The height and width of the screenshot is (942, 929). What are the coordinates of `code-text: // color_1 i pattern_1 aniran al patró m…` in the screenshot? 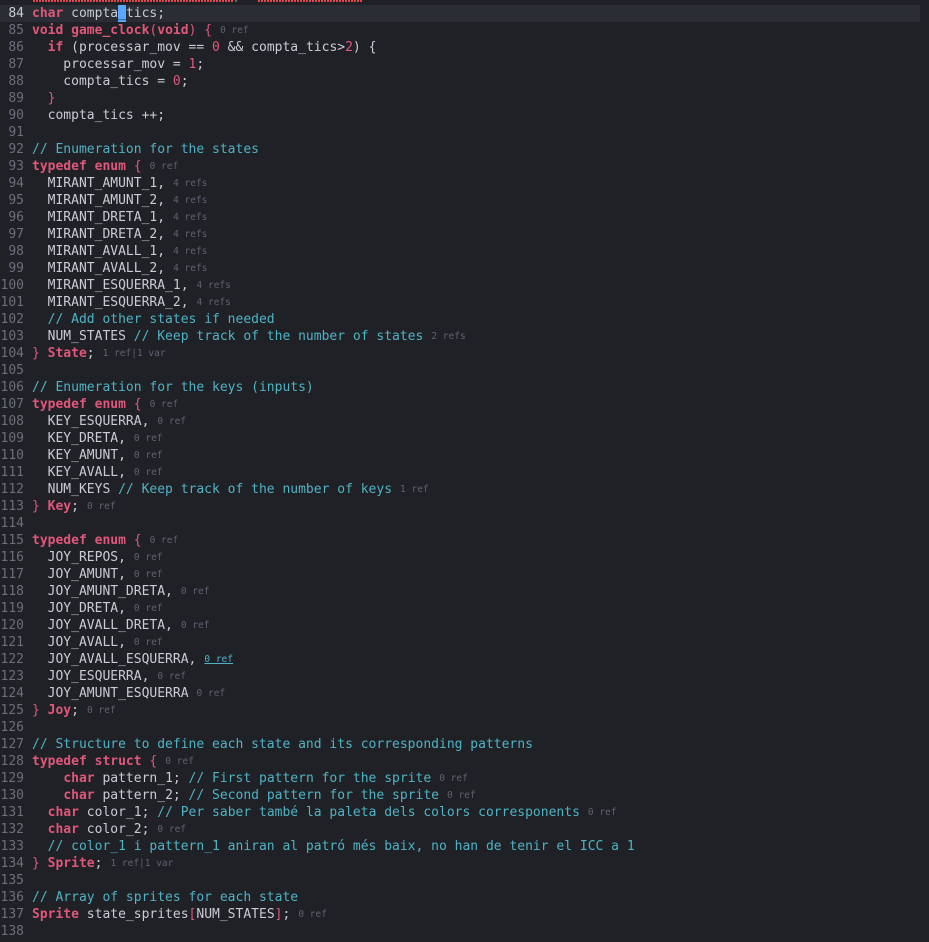 It's located at (333, 846).